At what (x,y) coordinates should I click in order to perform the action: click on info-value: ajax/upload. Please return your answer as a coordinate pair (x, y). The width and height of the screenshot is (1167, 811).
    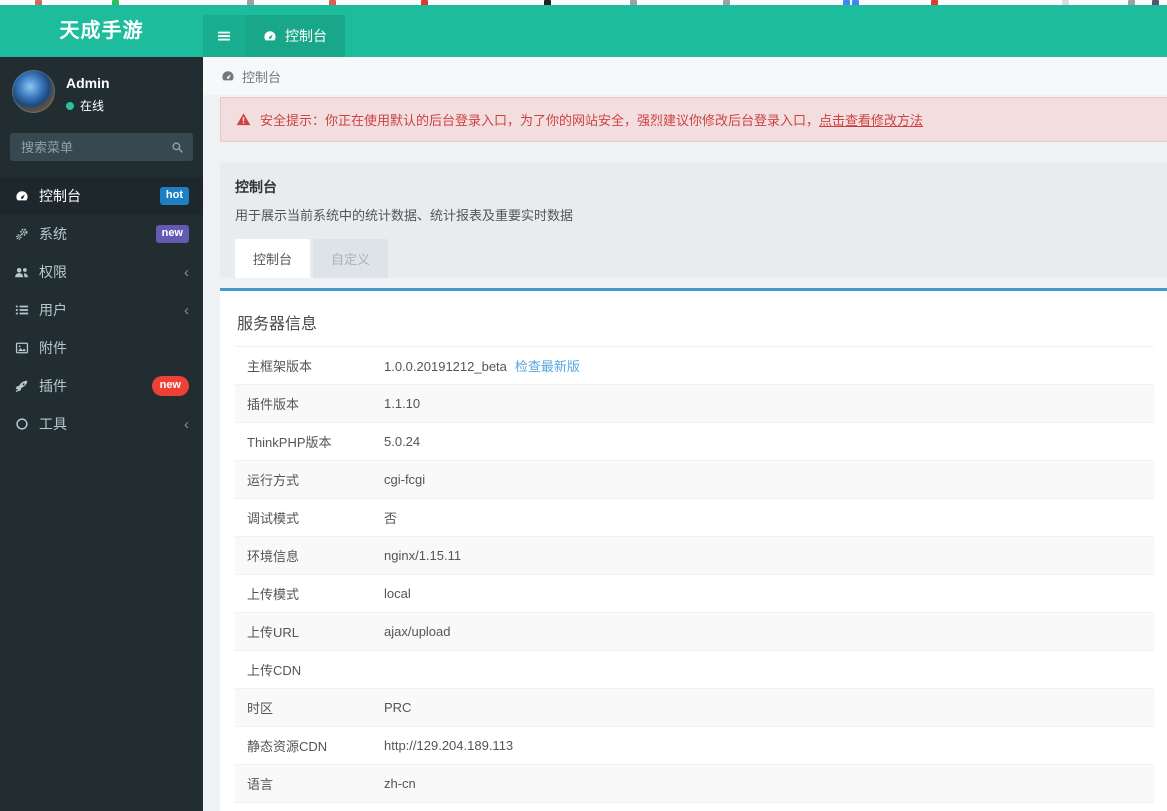
    Looking at the image, I should click on (417, 631).